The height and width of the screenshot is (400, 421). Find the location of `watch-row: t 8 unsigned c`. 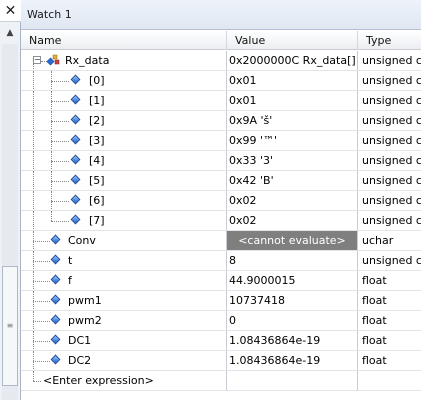

watch-row: t 8 unsigned c is located at coordinates (221, 261).